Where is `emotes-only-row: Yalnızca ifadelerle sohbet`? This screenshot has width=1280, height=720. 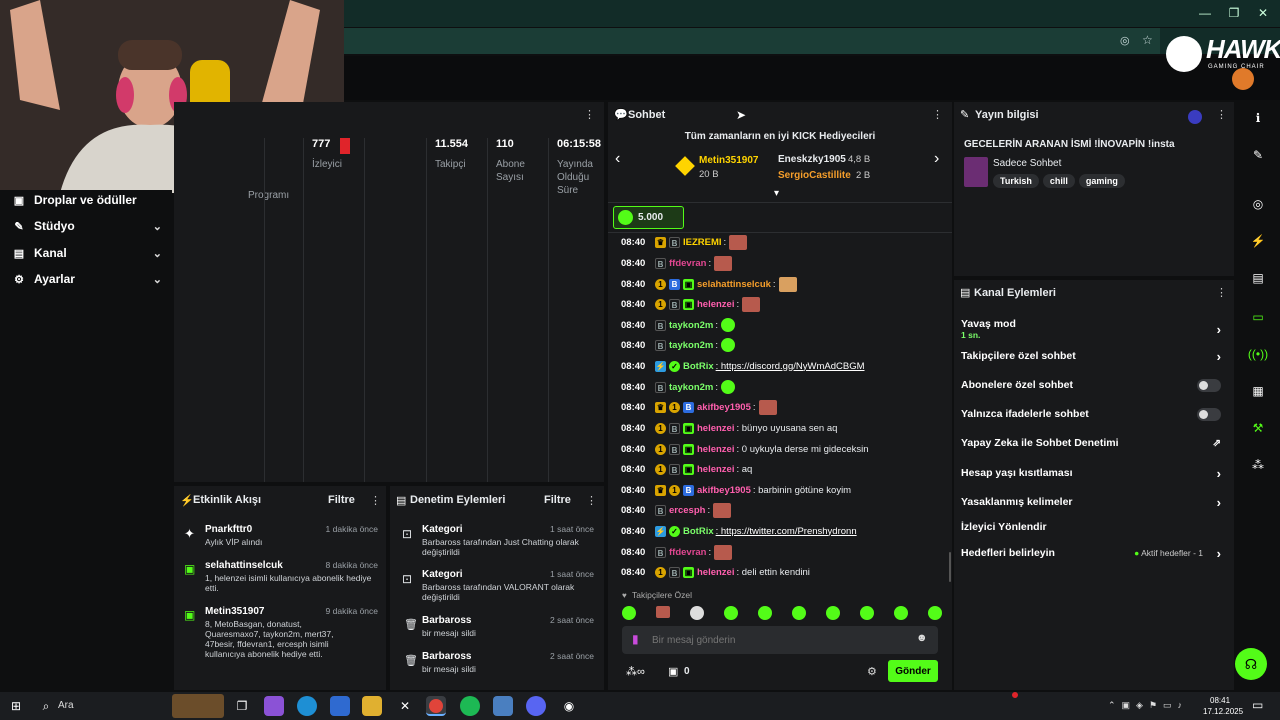 emotes-only-row: Yalnızca ifadelerle sohbet is located at coordinates (1094, 414).